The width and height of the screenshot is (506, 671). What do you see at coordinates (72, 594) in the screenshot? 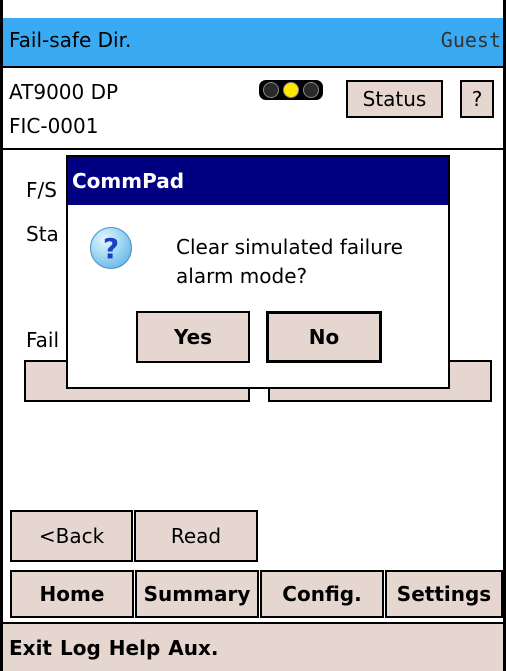
I see `tab-home: Home` at bounding box center [72, 594].